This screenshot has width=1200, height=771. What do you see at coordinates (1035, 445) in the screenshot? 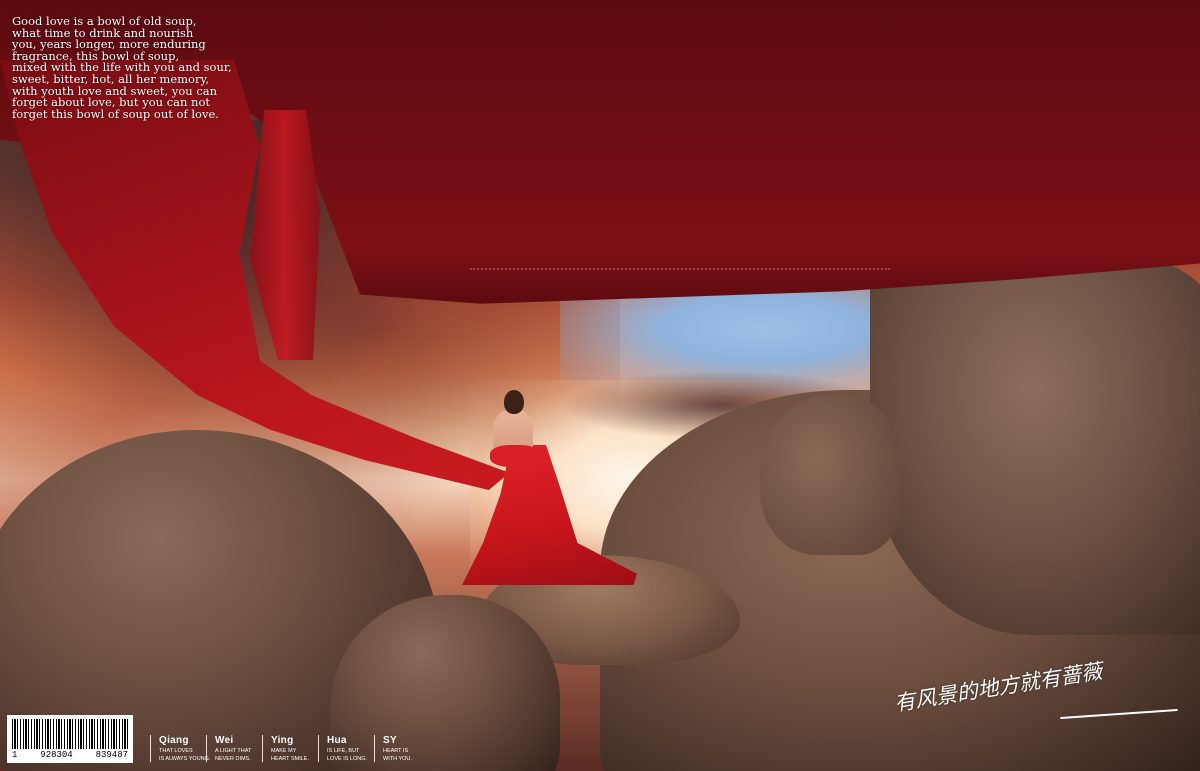
I see `rock-right-upper` at bounding box center [1035, 445].